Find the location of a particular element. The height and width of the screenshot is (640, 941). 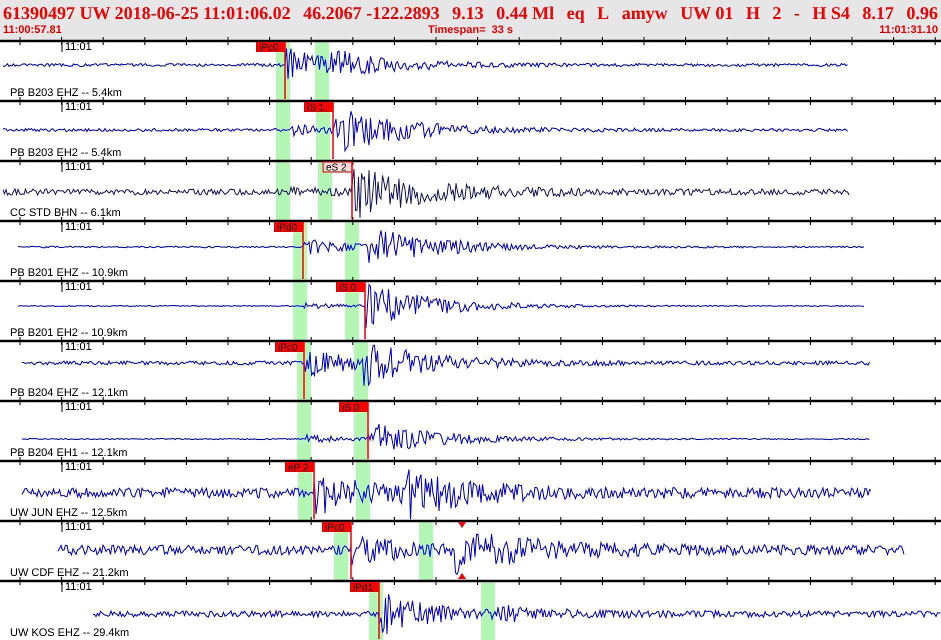

station-label: PB B204 EHZ -- 12.1km is located at coordinates (69, 393).